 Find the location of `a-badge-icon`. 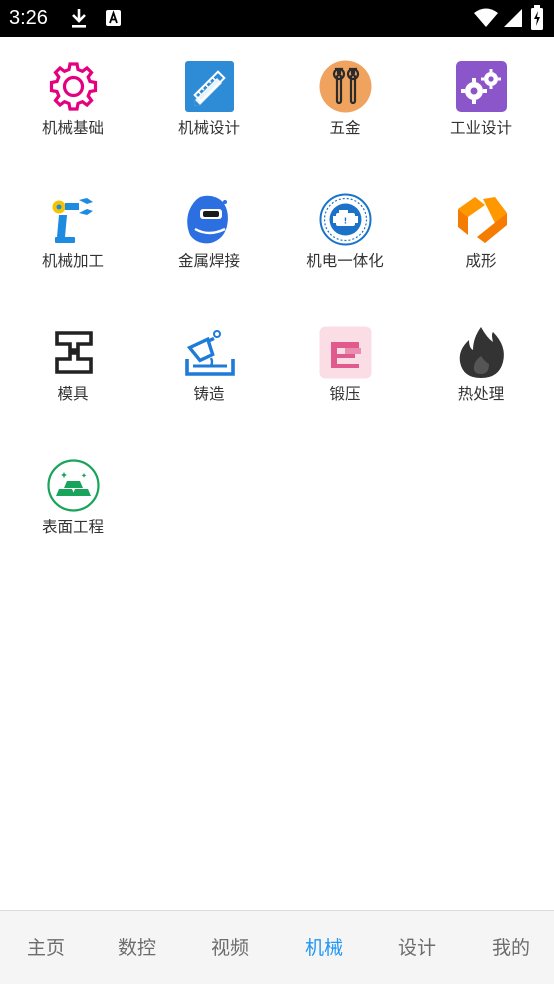

a-badge-icon is located at coordinates (113, 20).